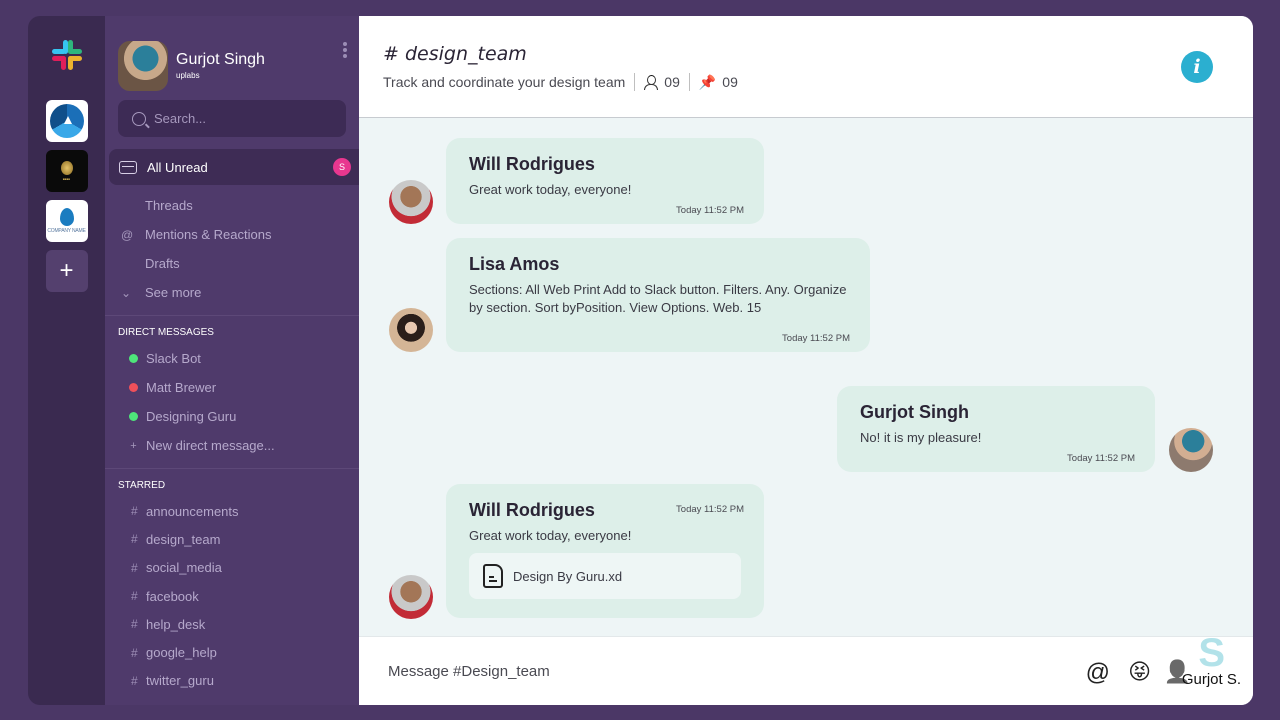 This screenshot has height=720, width=1280. What do you see at coordinates (184, 568) in the screenshot?
I see `channel-label: social_media` at bounding box center [184, 568].